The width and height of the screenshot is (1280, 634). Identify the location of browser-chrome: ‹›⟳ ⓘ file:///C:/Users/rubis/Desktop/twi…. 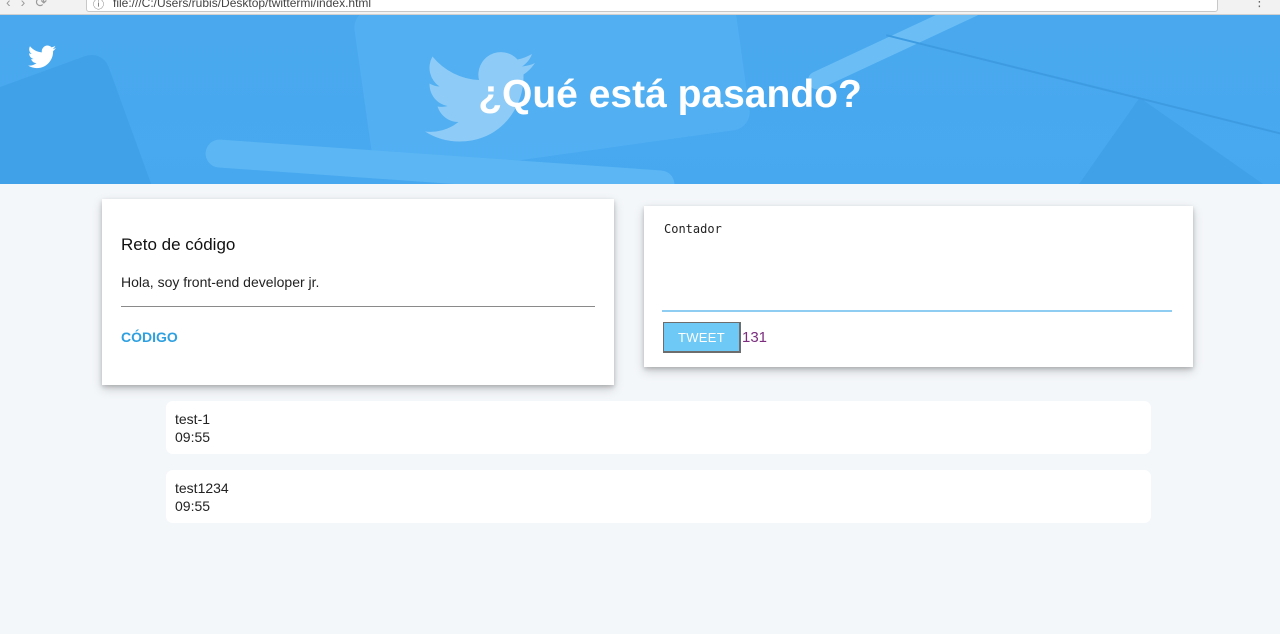
(640, 7).